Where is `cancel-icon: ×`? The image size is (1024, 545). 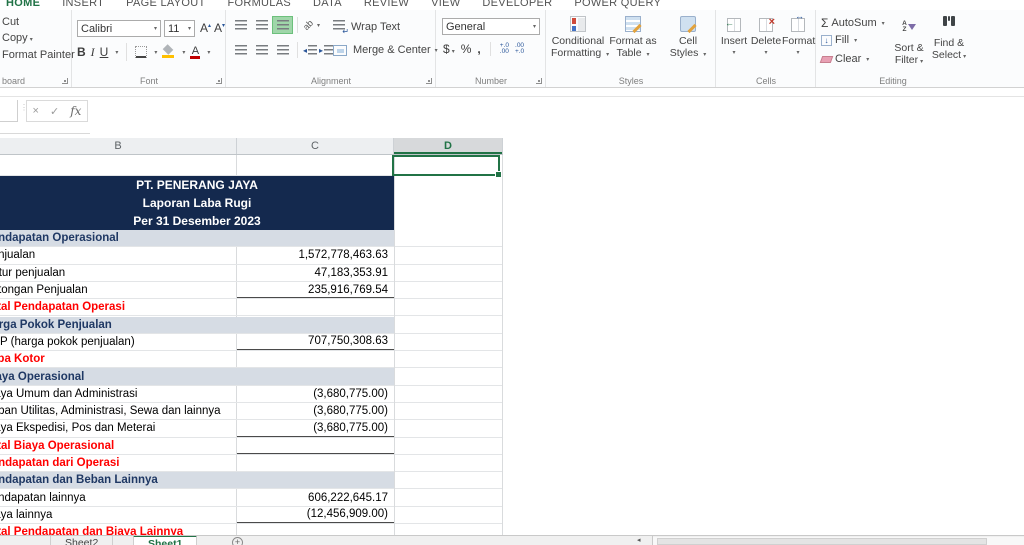 cancel-icon: × is located at coordinates (36, 111).